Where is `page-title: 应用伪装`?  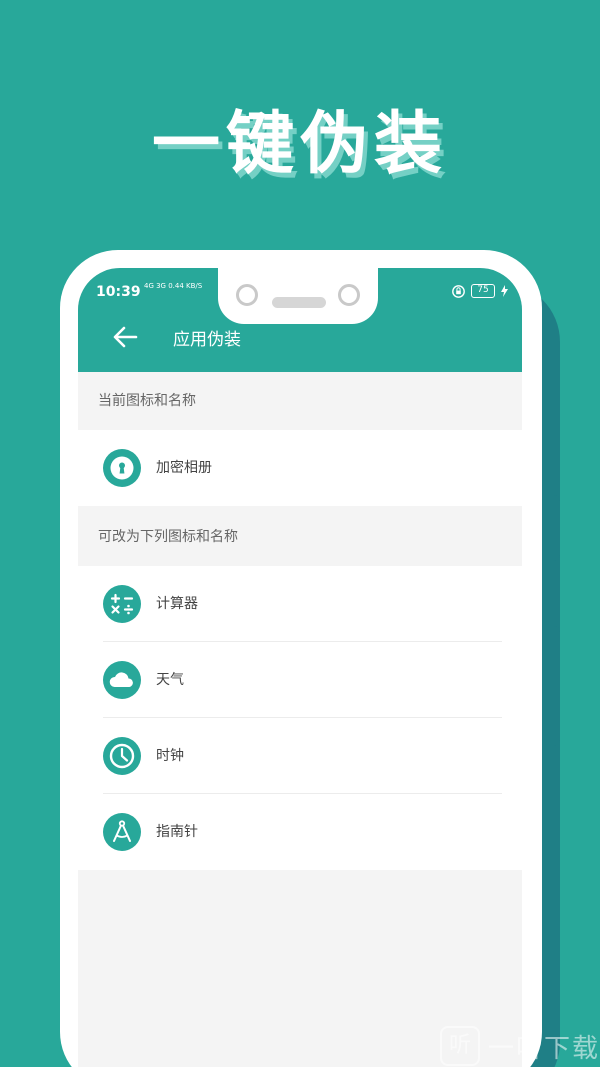 page-title: 应用伪装 is located at coordinates (207, 340).